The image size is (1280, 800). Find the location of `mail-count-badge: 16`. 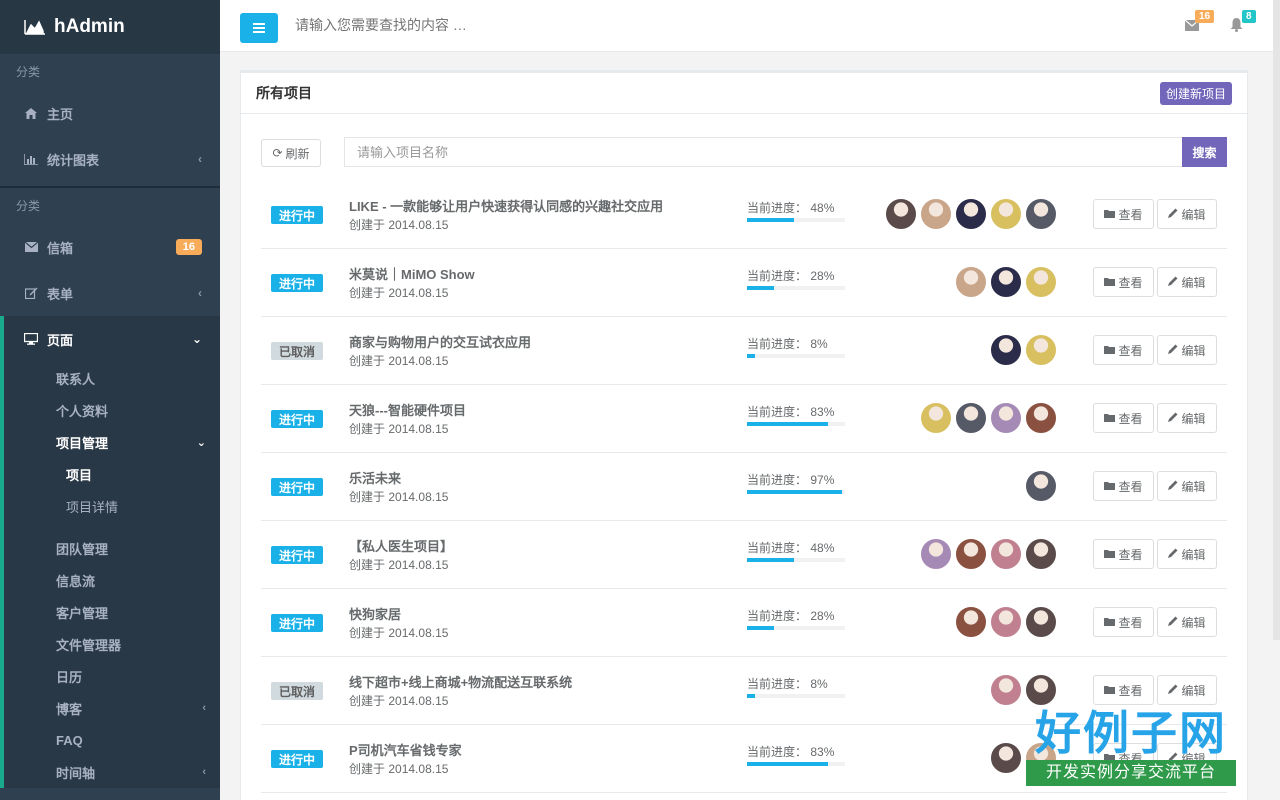

mail-count-badge: 16 is located at coordinates (1205, 16).